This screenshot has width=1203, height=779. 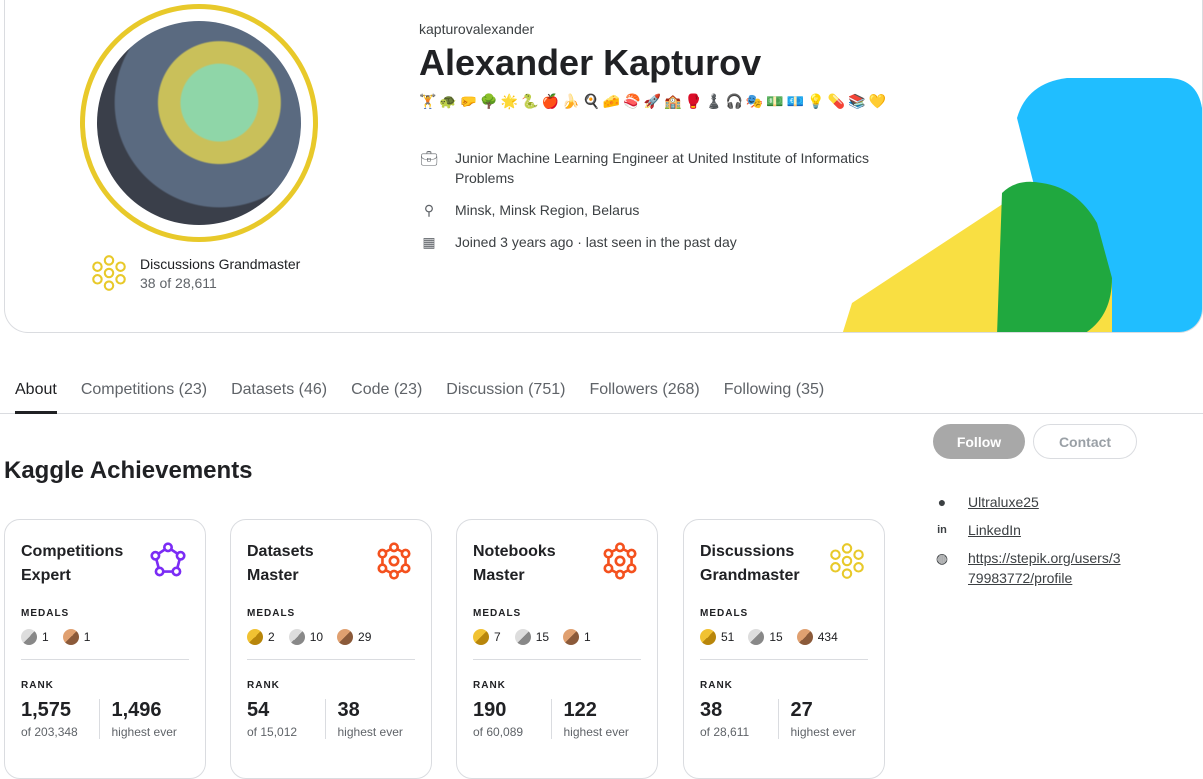 What do you see at coordinates (979, 441) in the screenshot?
I see `follow-button: Follow` at bounding box center [979, 441].